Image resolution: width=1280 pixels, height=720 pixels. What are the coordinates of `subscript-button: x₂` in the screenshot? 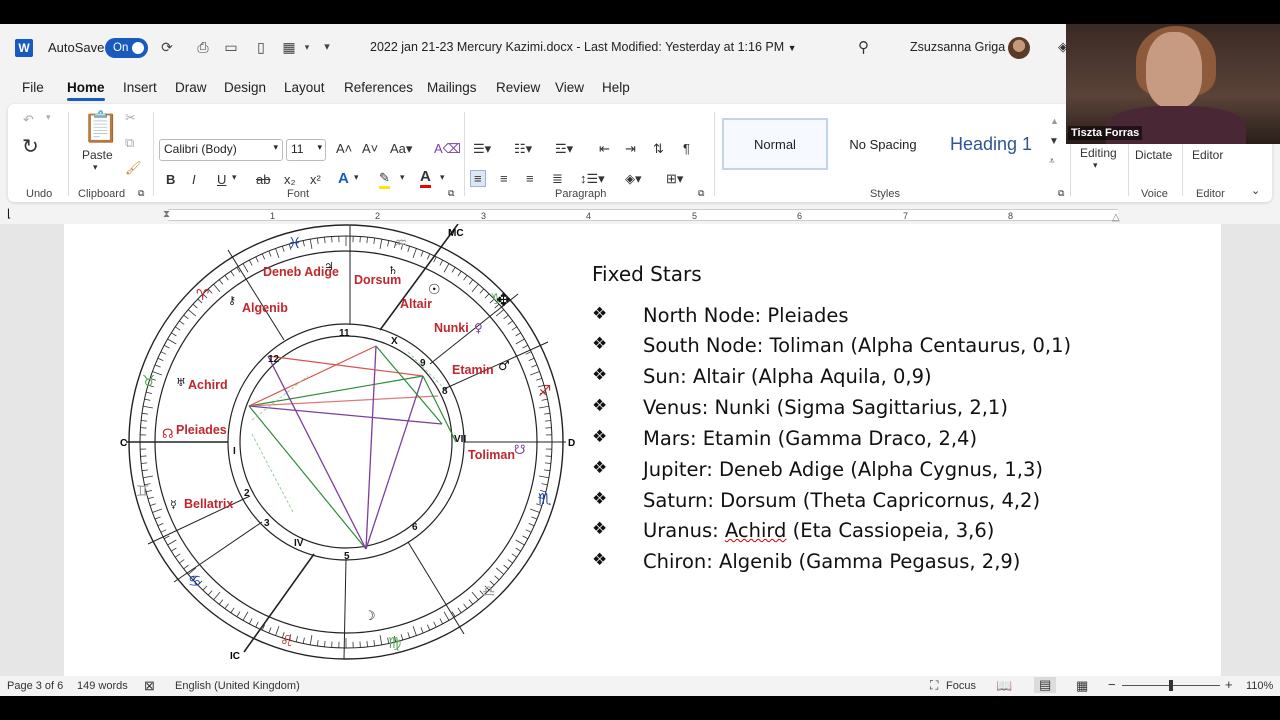 It's located at (290, 179).